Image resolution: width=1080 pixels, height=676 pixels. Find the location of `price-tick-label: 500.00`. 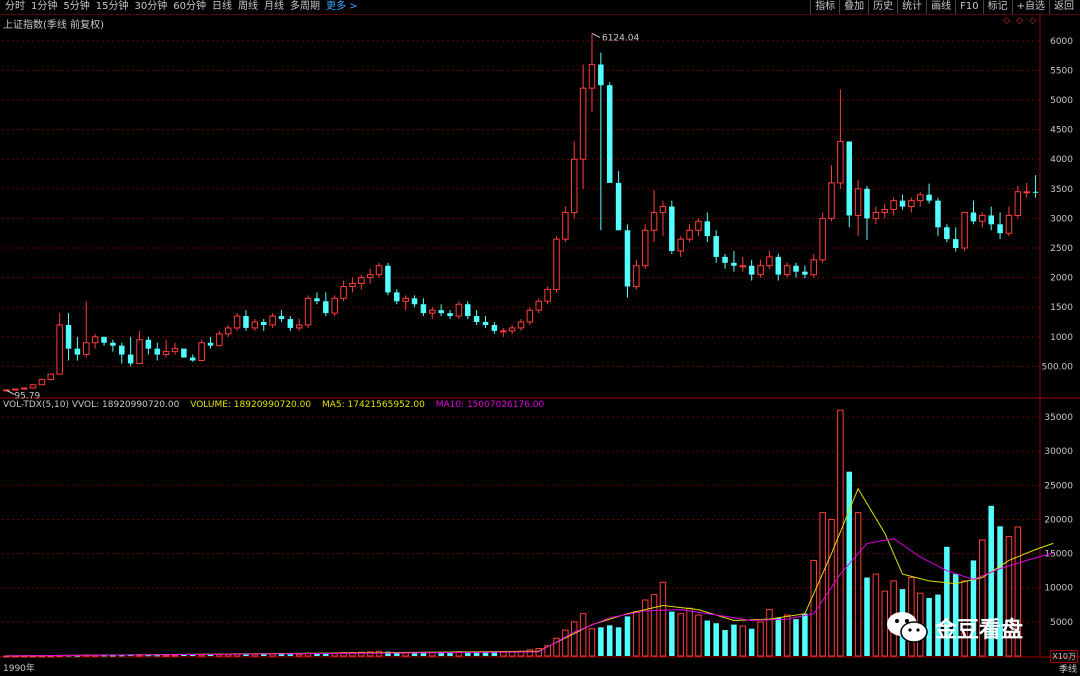

price-tick-label: 500.00 is located at coordinates (1058, 367).